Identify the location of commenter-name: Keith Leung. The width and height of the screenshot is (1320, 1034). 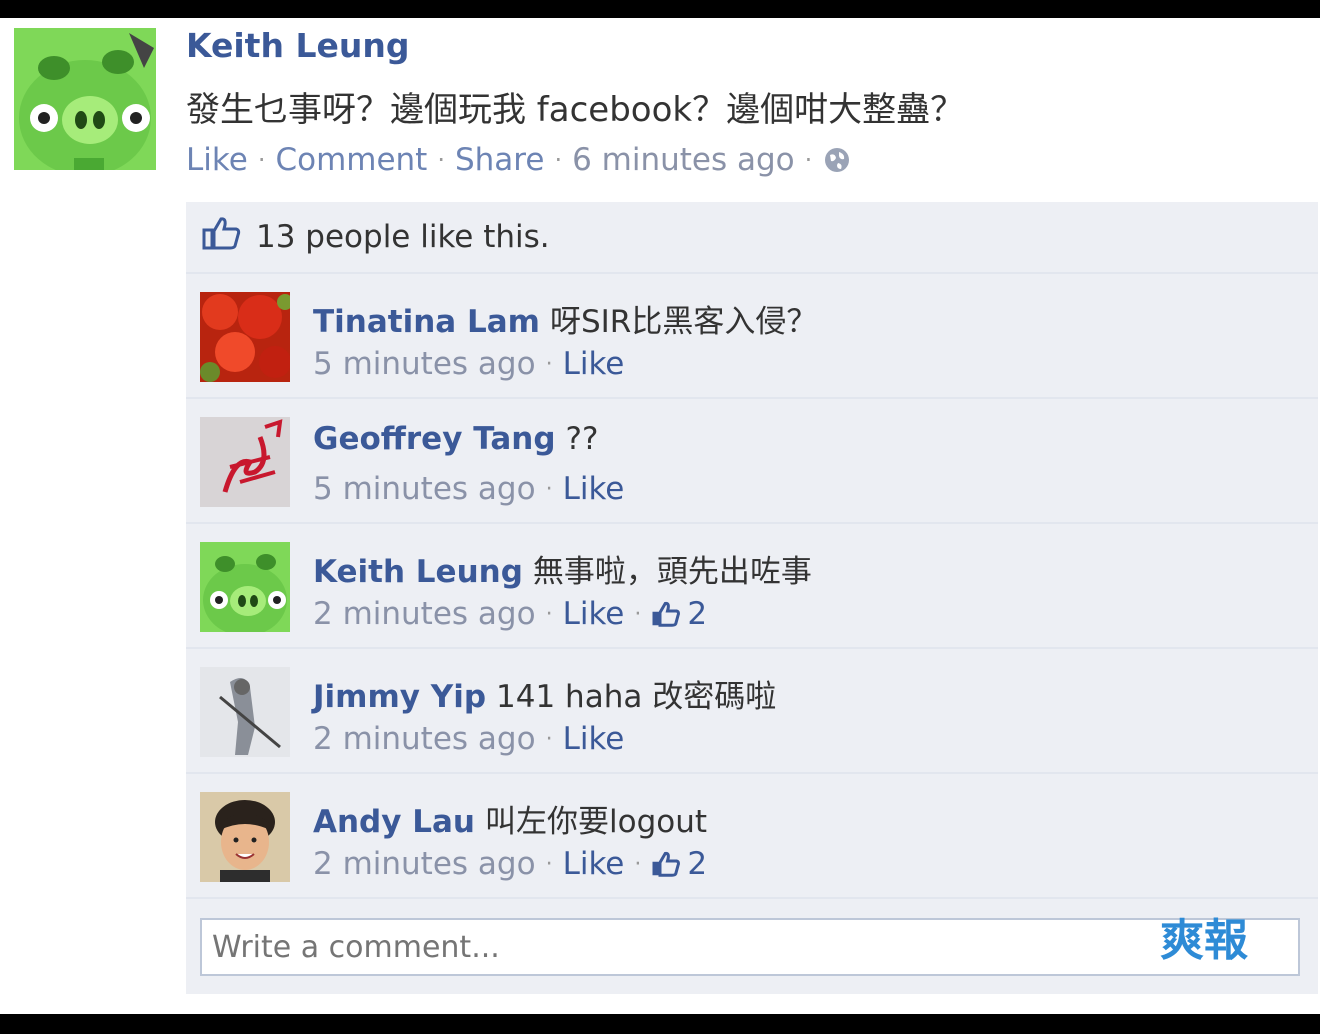
(418, 572).